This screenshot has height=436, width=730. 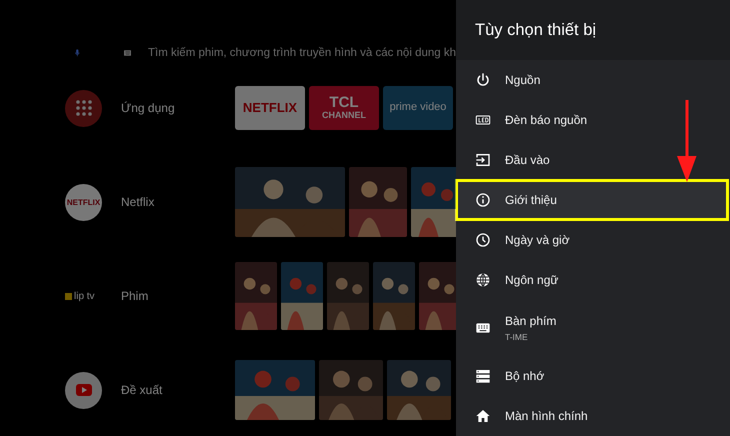 I want to click on item-subtitle: T-IME, so click(x=517, y=337).